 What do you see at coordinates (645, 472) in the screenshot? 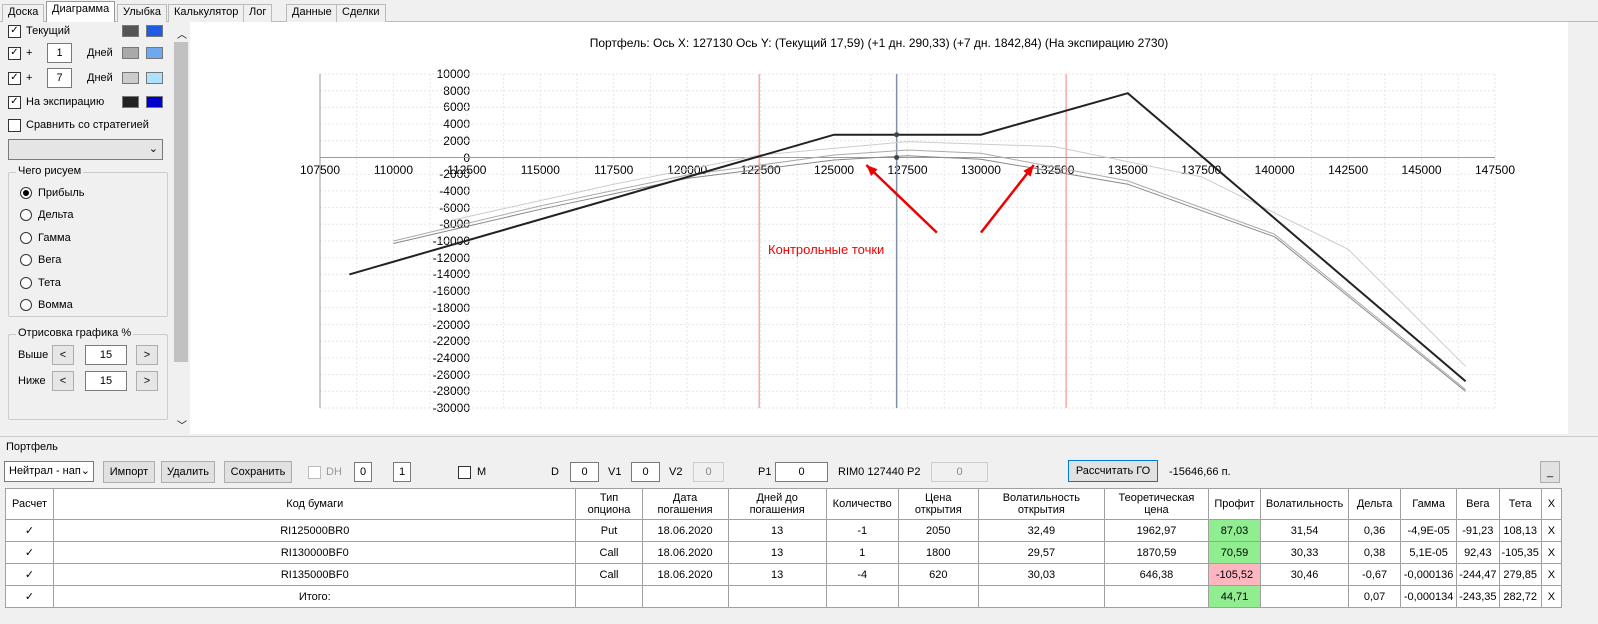
I see `v1-input: 0` at bounding box center [645, 472].